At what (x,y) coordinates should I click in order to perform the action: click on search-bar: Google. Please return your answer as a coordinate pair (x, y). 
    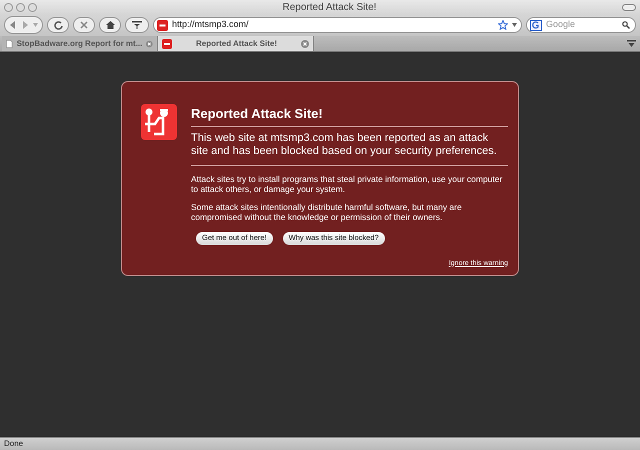
    Looking at the image, I should click on (581, 25).